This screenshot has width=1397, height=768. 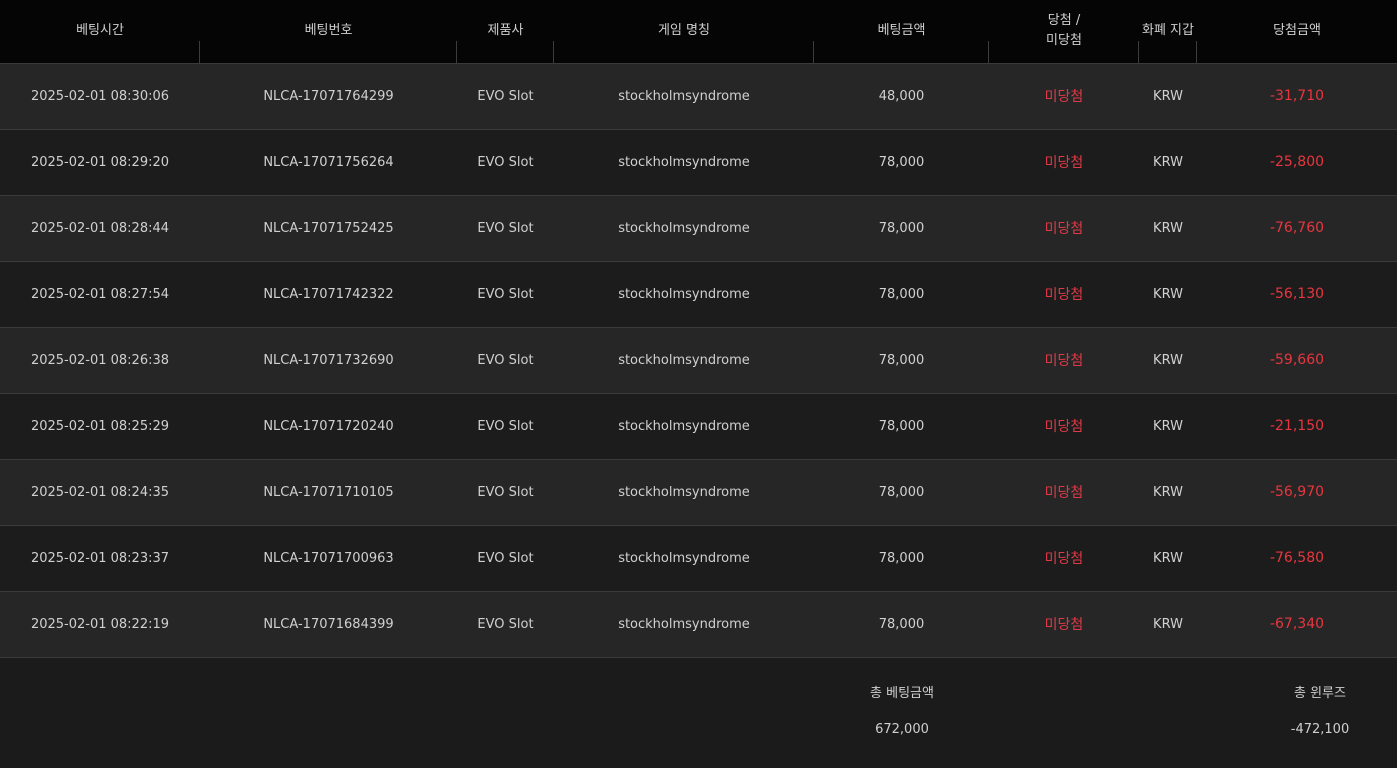 What do you see at coordinates (100, 360) in the screenshot?
I see `cell-bet-time: 2025-02-01 08:26:38` at bounding box center [100, 360].